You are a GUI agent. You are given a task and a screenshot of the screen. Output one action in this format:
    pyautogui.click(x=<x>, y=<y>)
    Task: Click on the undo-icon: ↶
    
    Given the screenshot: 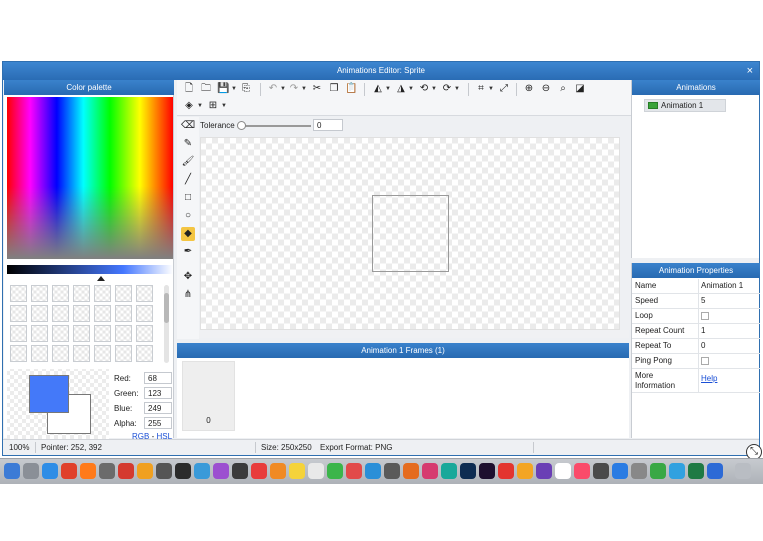 What is the action you would take?
    pyautogui.click(x=273, y=89)
    